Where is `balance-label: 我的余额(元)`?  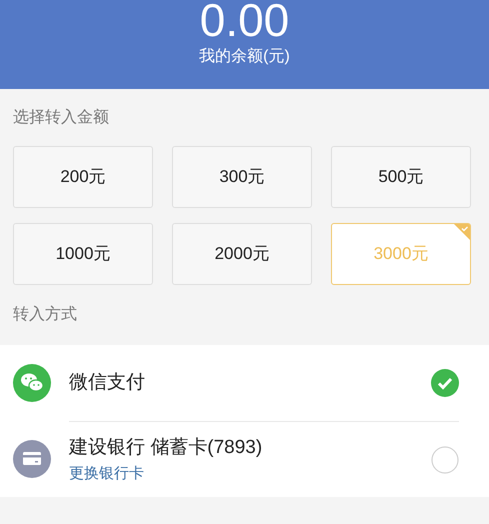
balance-label: 我的余额(元) is located at coordinates (244, 56).